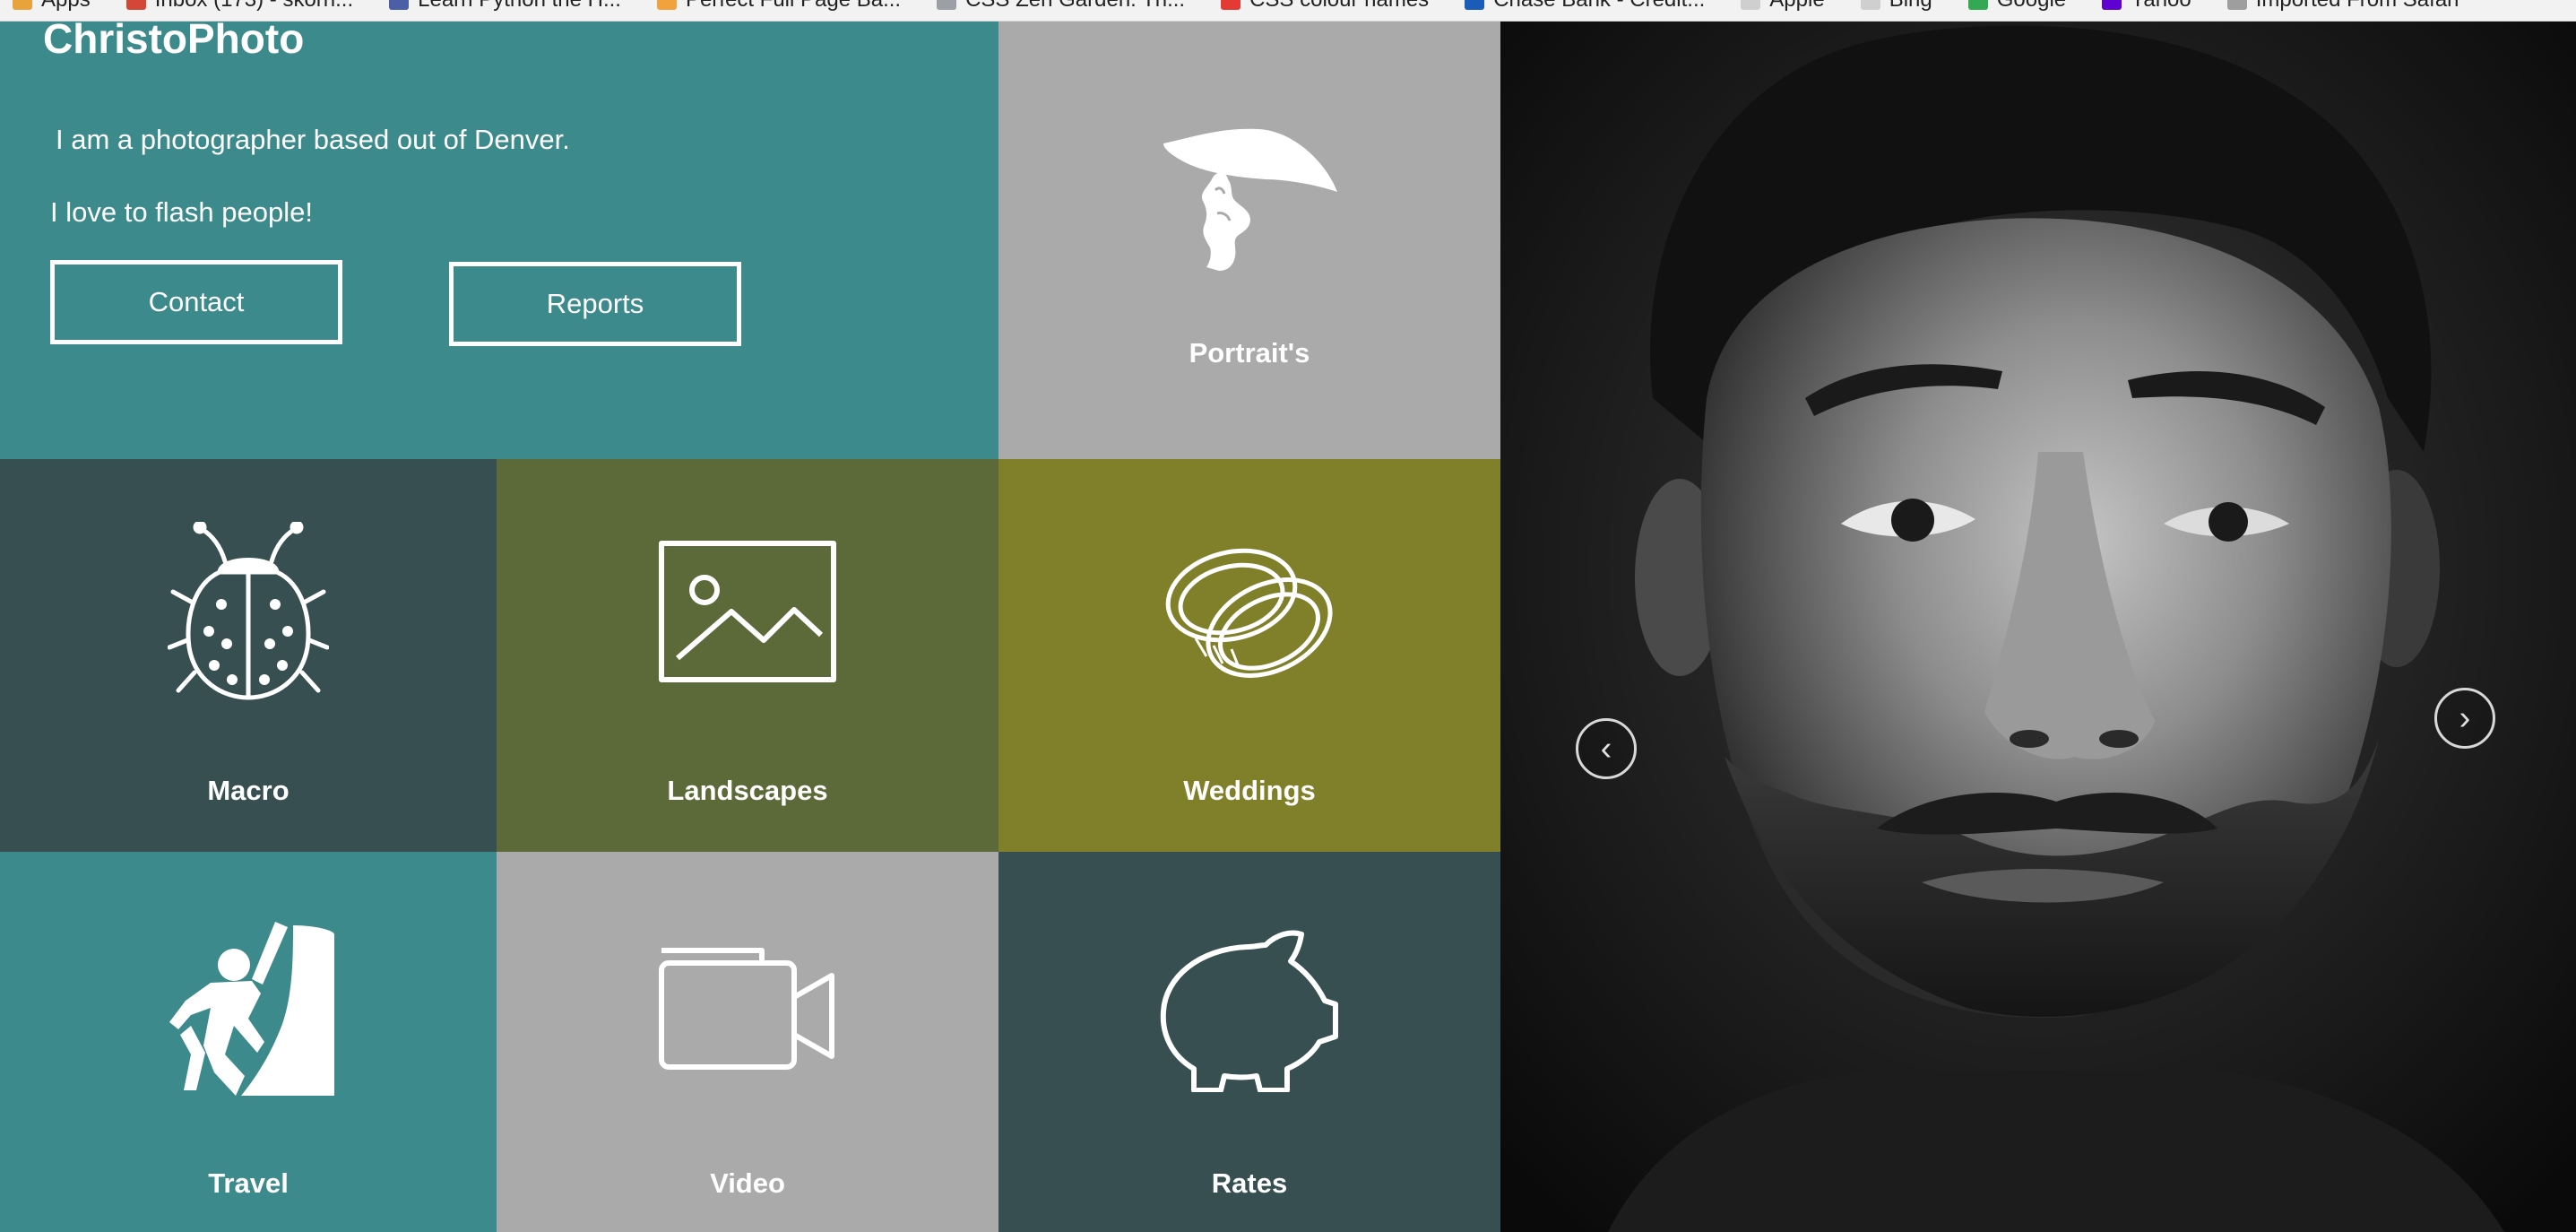 This screenshot has height=1232, width=2576. Describe the element at coordinates (1249, 613) in the screenshot. I see `wedding-rings-icon` at that location.